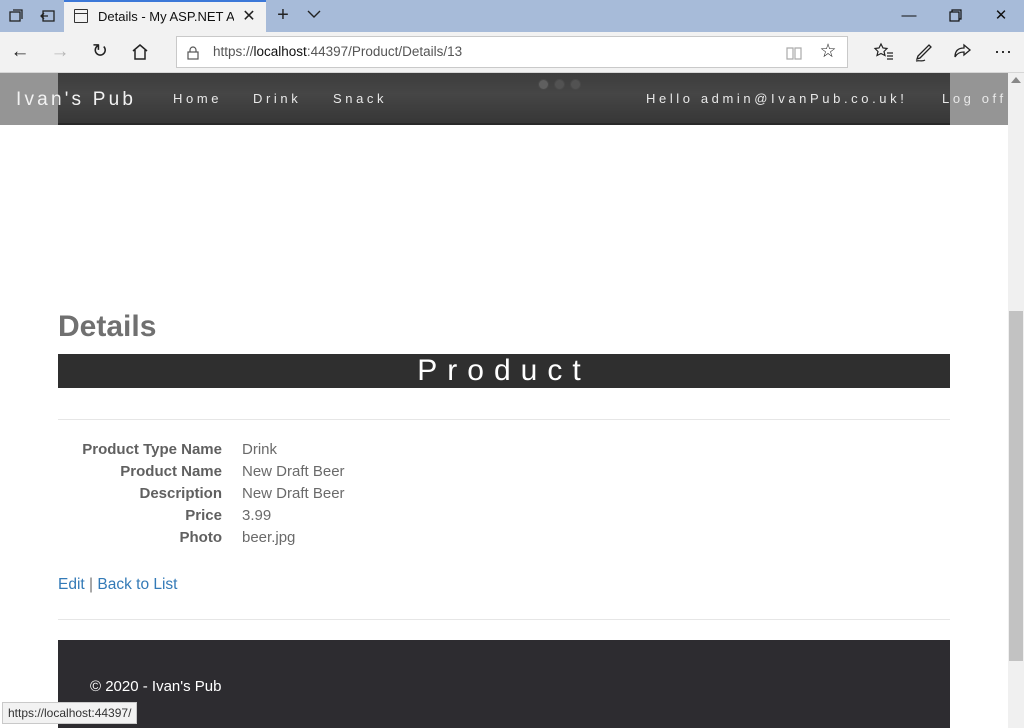  What do you see at coordinates (828, 52) in the screenshot?
I see `star-icon: ☆` at bounding box center [828, 52].